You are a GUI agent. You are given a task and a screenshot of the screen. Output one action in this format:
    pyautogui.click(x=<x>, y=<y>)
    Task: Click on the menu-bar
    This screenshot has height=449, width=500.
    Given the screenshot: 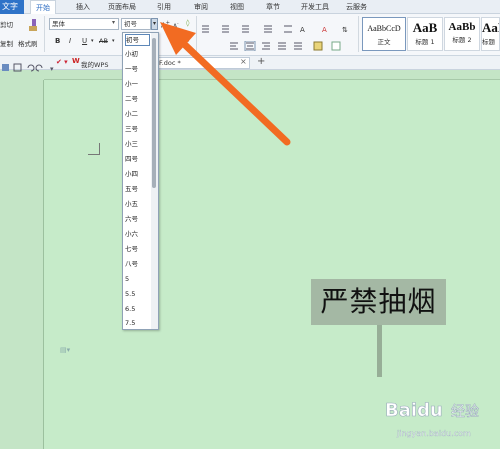 What is the action you would take?
    pyautogui.click(x=250, y=7)
    